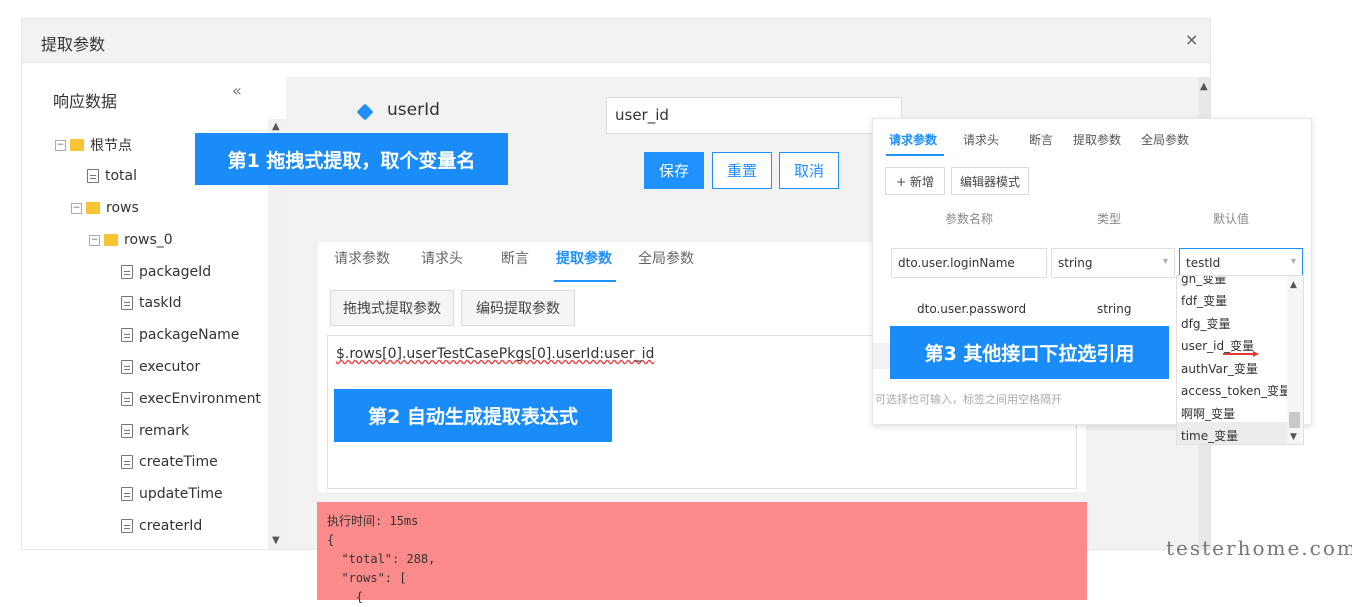 Image resolution: width=1352 pixels, height=607 pixels. I want to click on dropdown-option: 啊啊_变量, so click(1208, 413).